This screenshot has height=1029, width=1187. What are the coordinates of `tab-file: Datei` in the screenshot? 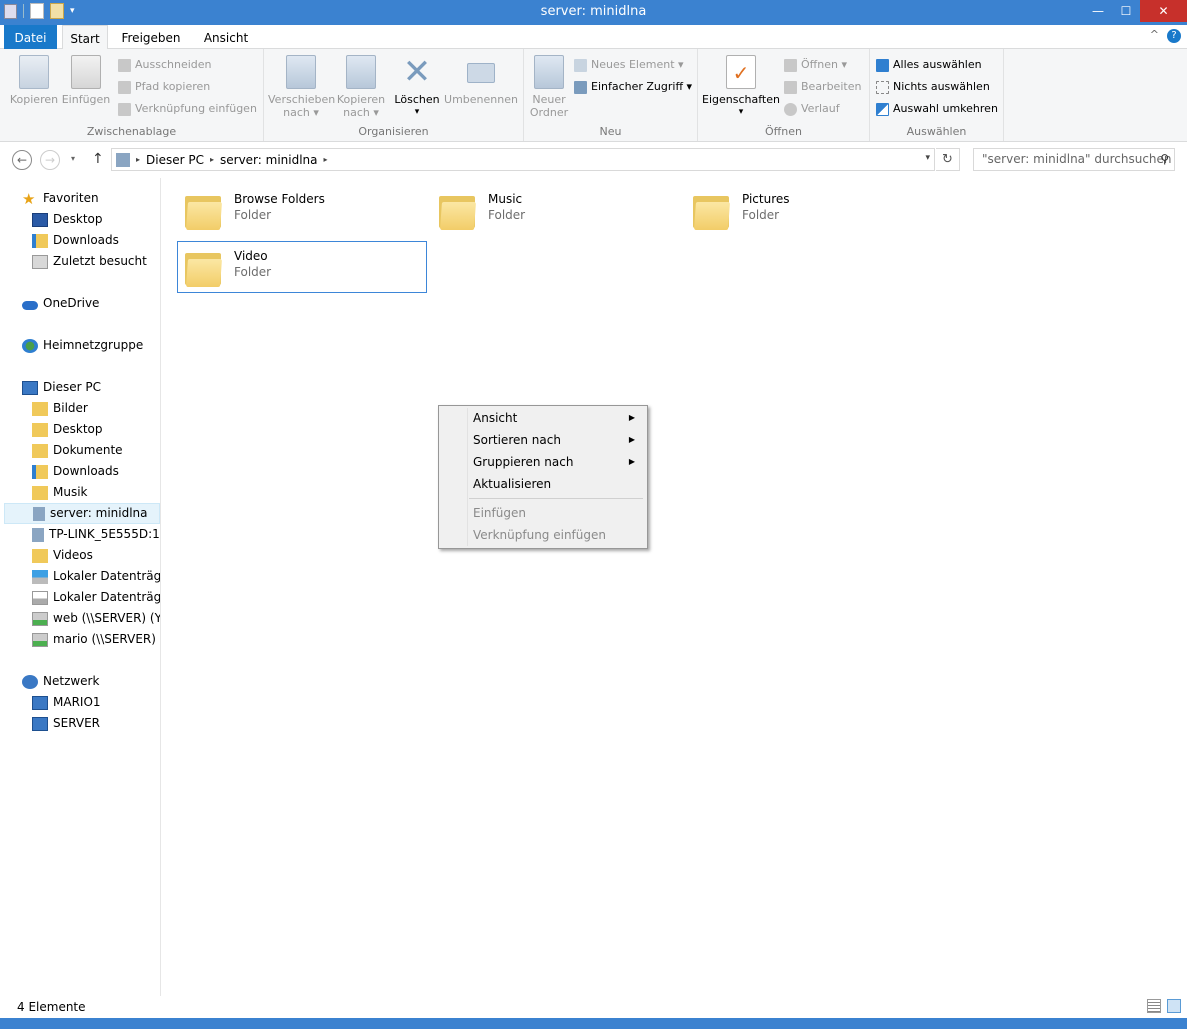 It's located at (30, 37).